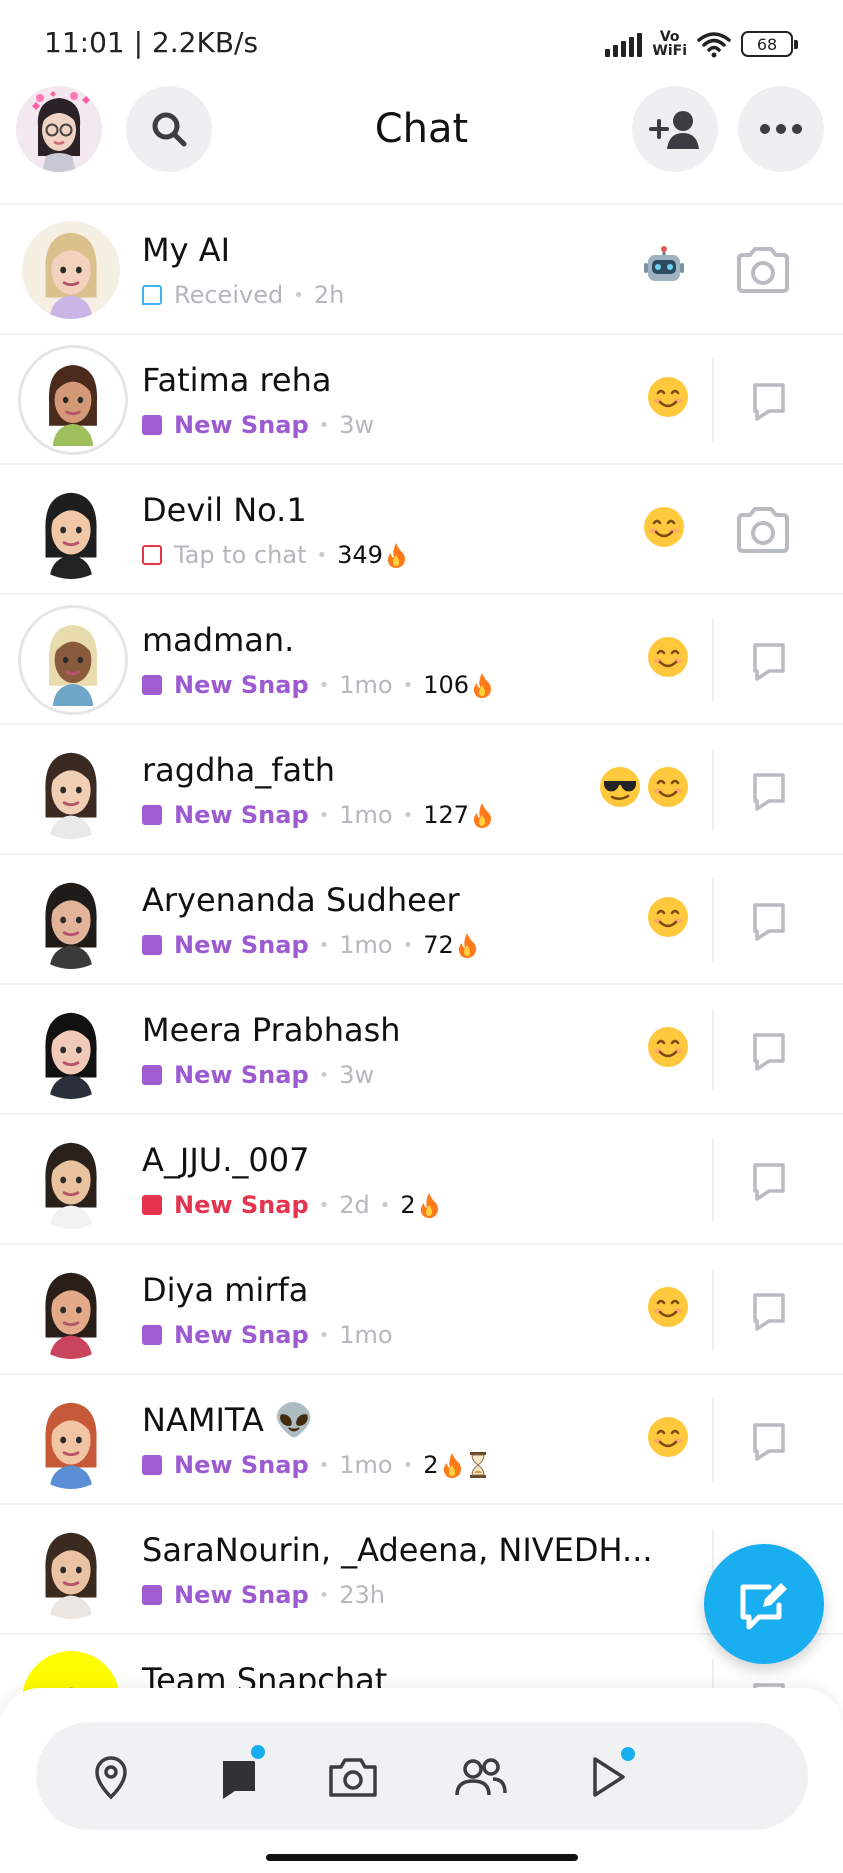 This screenshot has width=843, height=1873. Describe the element at coordinates (186, 250) in the screenshot. I see `friend-name: My AI` at that location.